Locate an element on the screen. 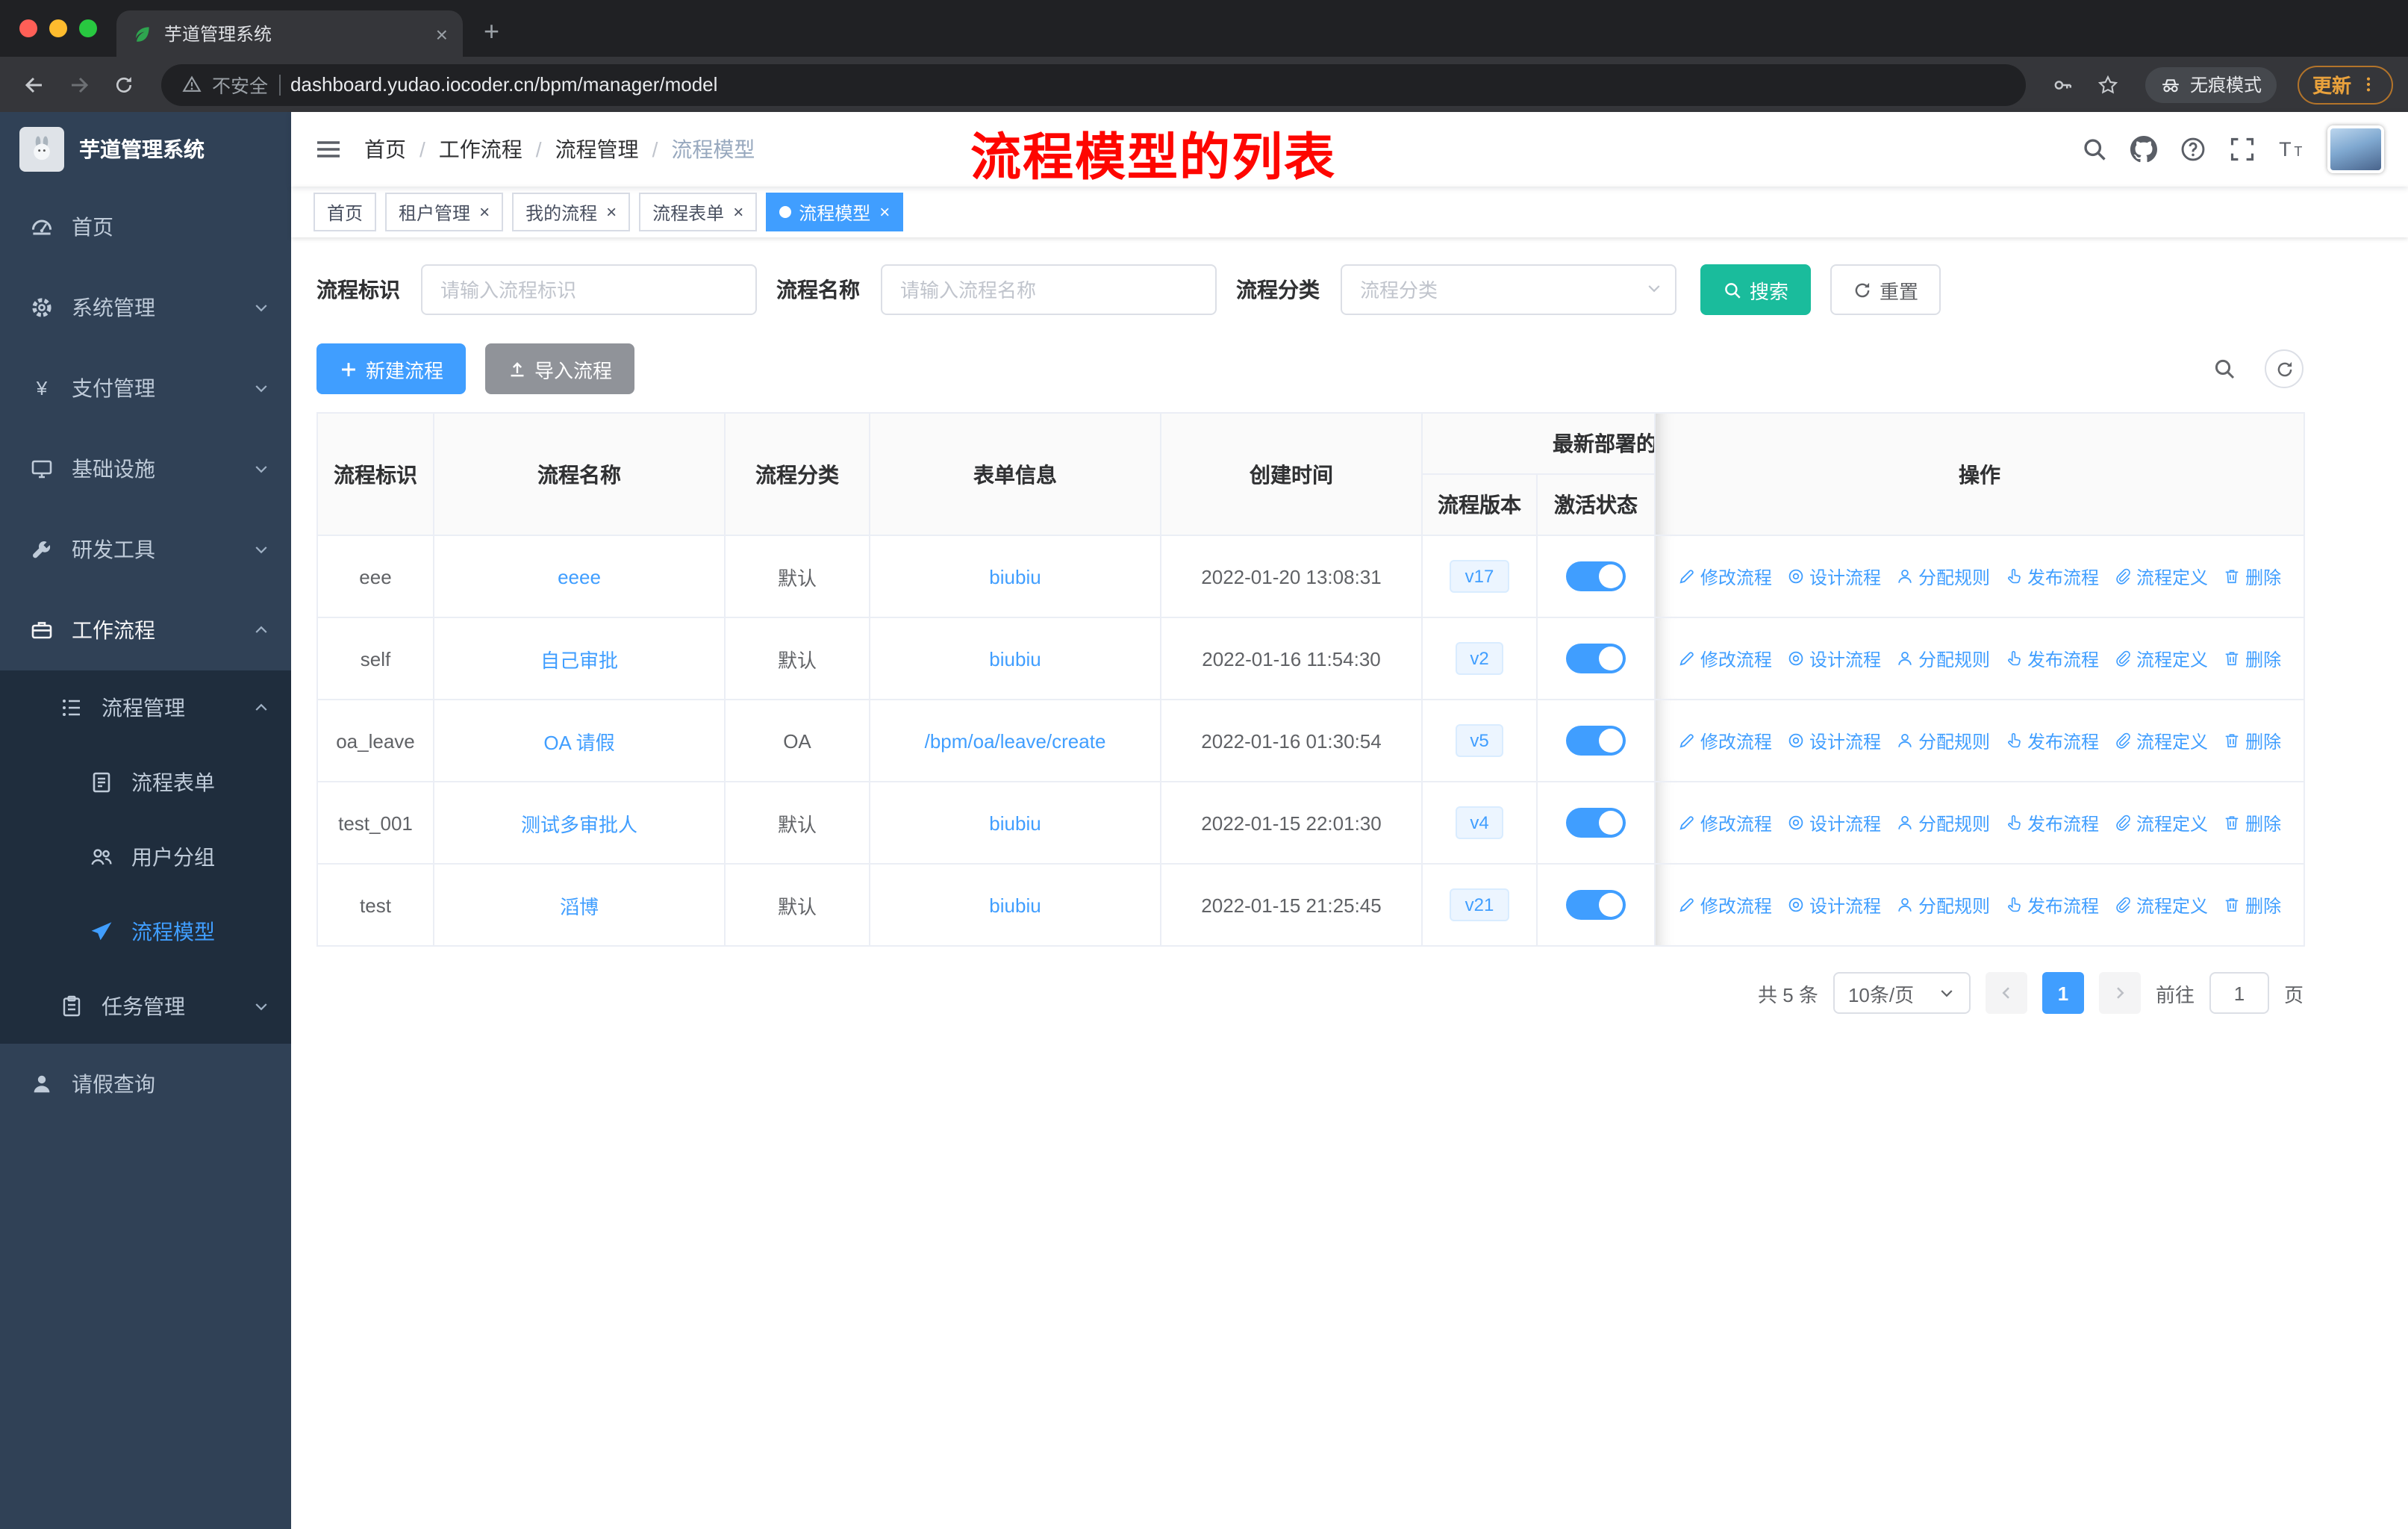 This screenshot has height=1529, width=2408. tag-my-process: 我的流程 × is located at coordinates (571, 212).